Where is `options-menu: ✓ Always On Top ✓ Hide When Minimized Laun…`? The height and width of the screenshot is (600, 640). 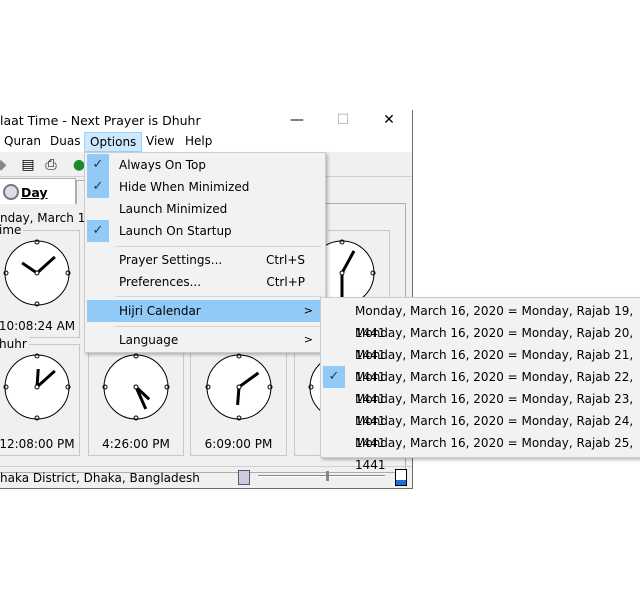
options-menu: ✓ Always On Top ✓ Hide When Minimized Laun… is located at coordinates (205, 252).